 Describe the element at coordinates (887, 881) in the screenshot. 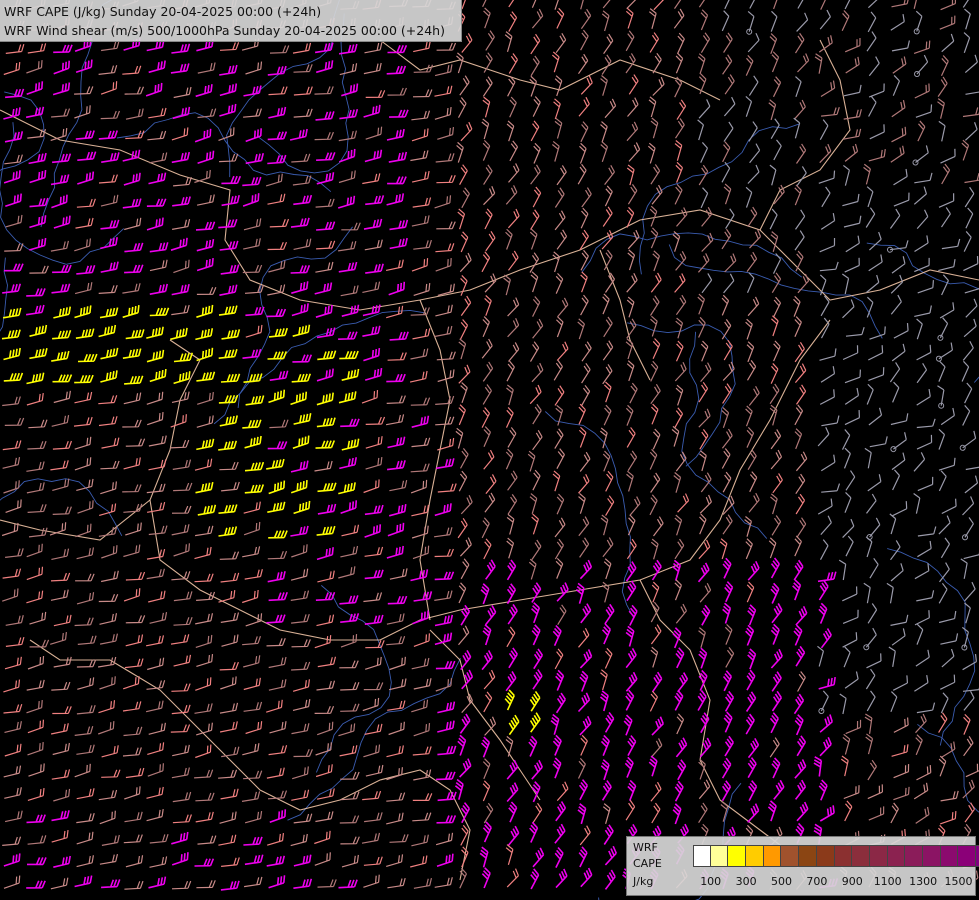

I see `legend-tick-label: 1100` at that location.